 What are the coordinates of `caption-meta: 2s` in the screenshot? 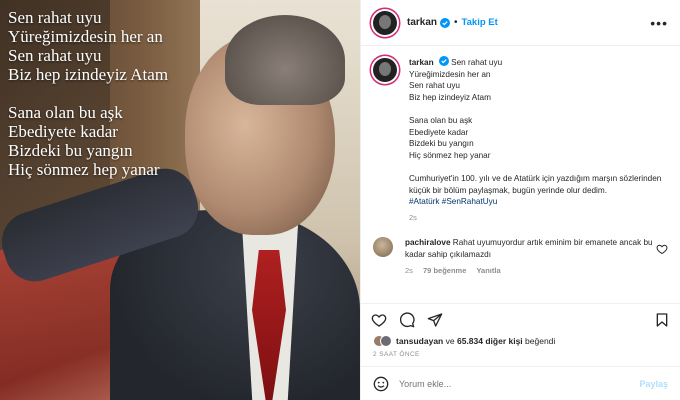 It's located at (538, 218).